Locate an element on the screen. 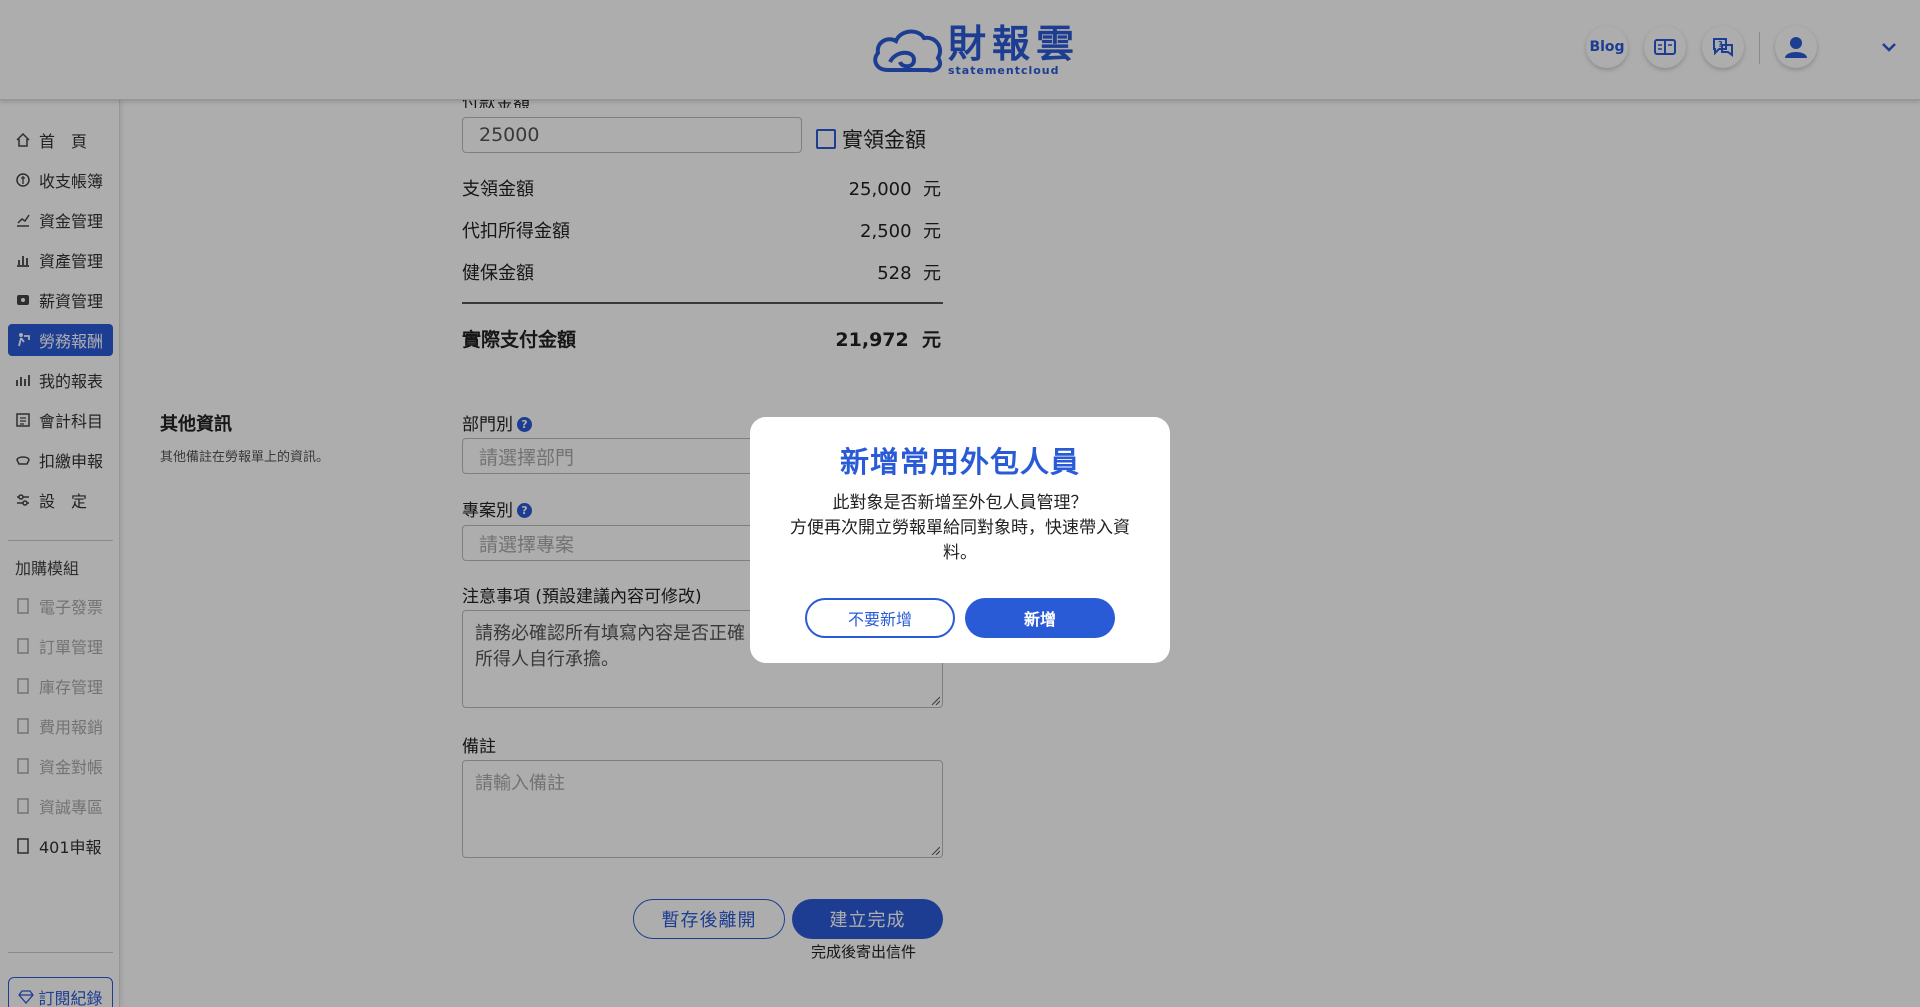 This screenshot has height=1007, width=1920. modal-line1: 此對象是否新增至外包人員管理？ is located at coordinates (960, 503).